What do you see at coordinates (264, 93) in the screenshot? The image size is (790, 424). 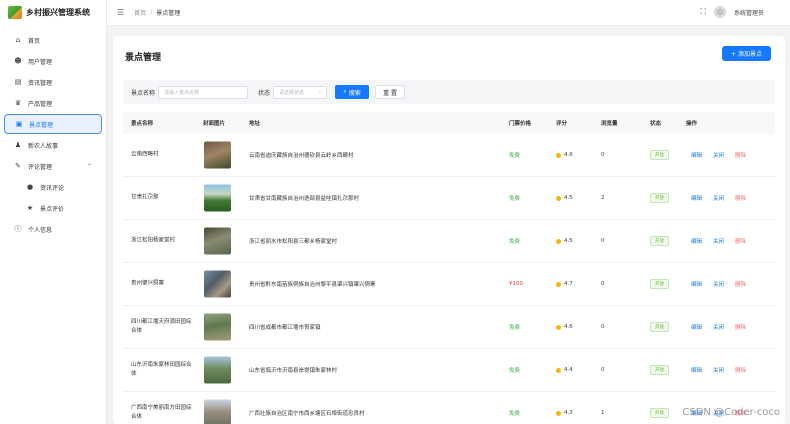 I see `status-filter-label: 状态` at bounding box center [264, 93].